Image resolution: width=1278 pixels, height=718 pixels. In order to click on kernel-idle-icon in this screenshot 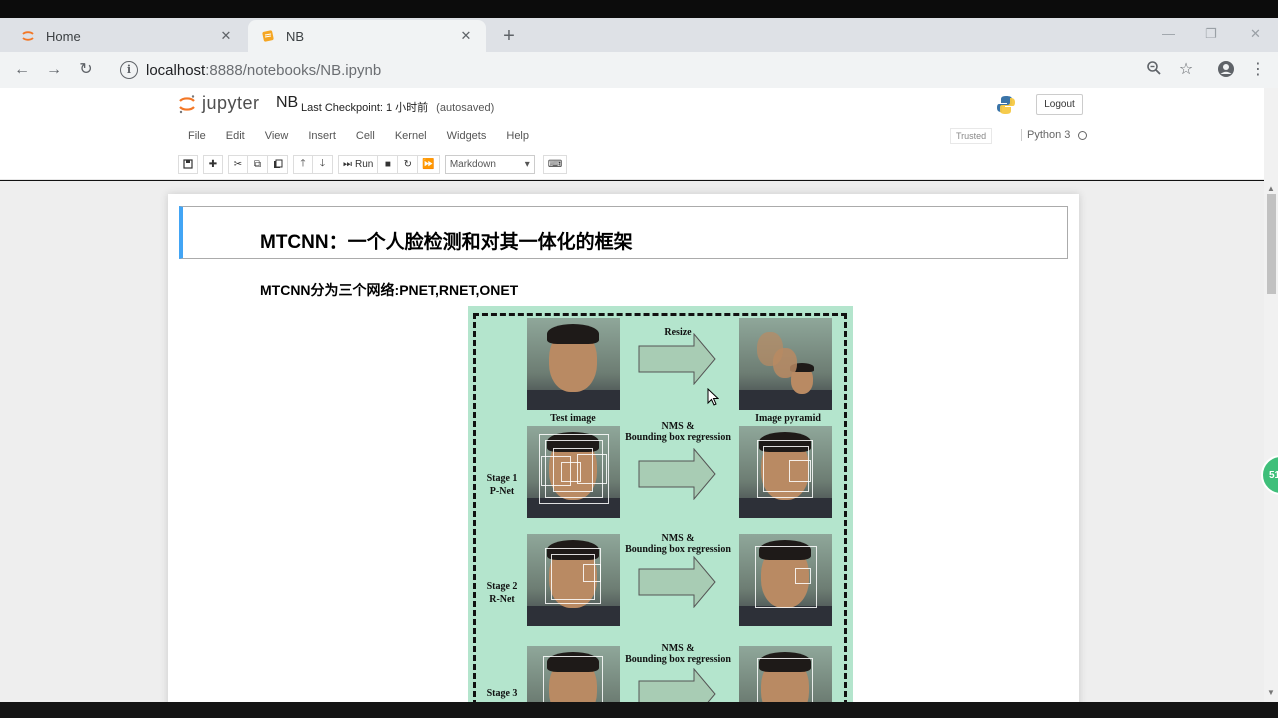, I will do `click(1083, 135)`.